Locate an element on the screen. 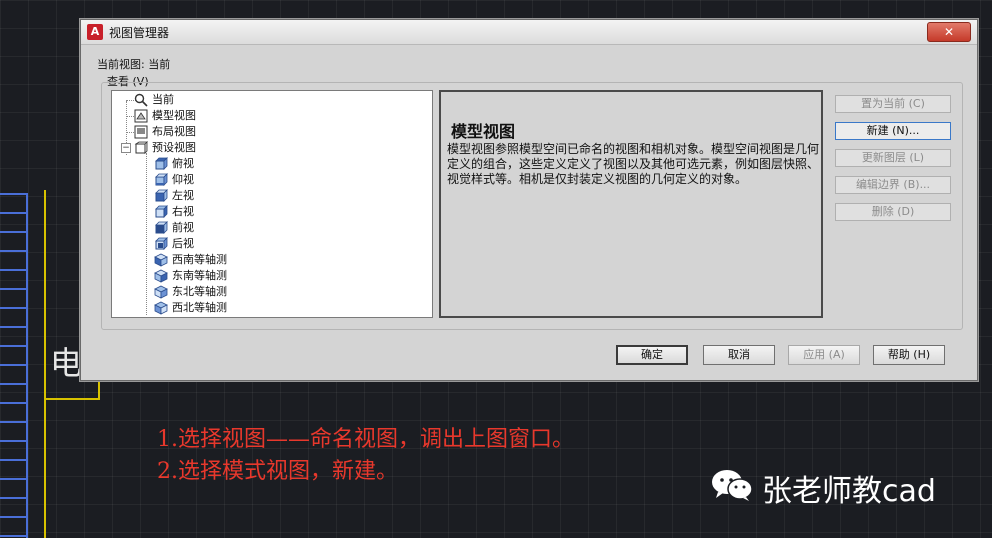 This screenshot has width=992, height=538. delete-button: 删除 (D) is located at coordinates (893, 212).